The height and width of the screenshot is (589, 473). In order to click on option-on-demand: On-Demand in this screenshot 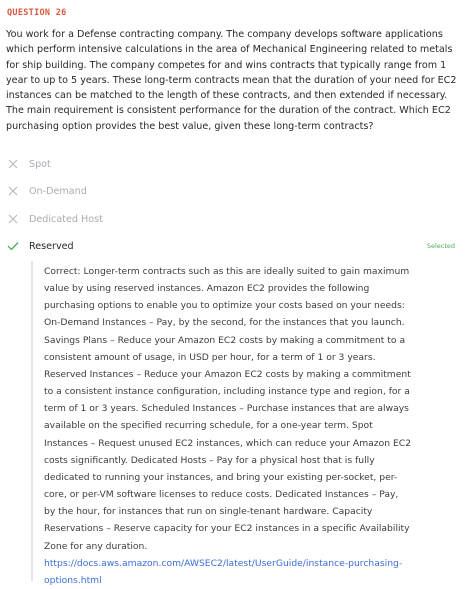, I will do `click(236, 191)`.